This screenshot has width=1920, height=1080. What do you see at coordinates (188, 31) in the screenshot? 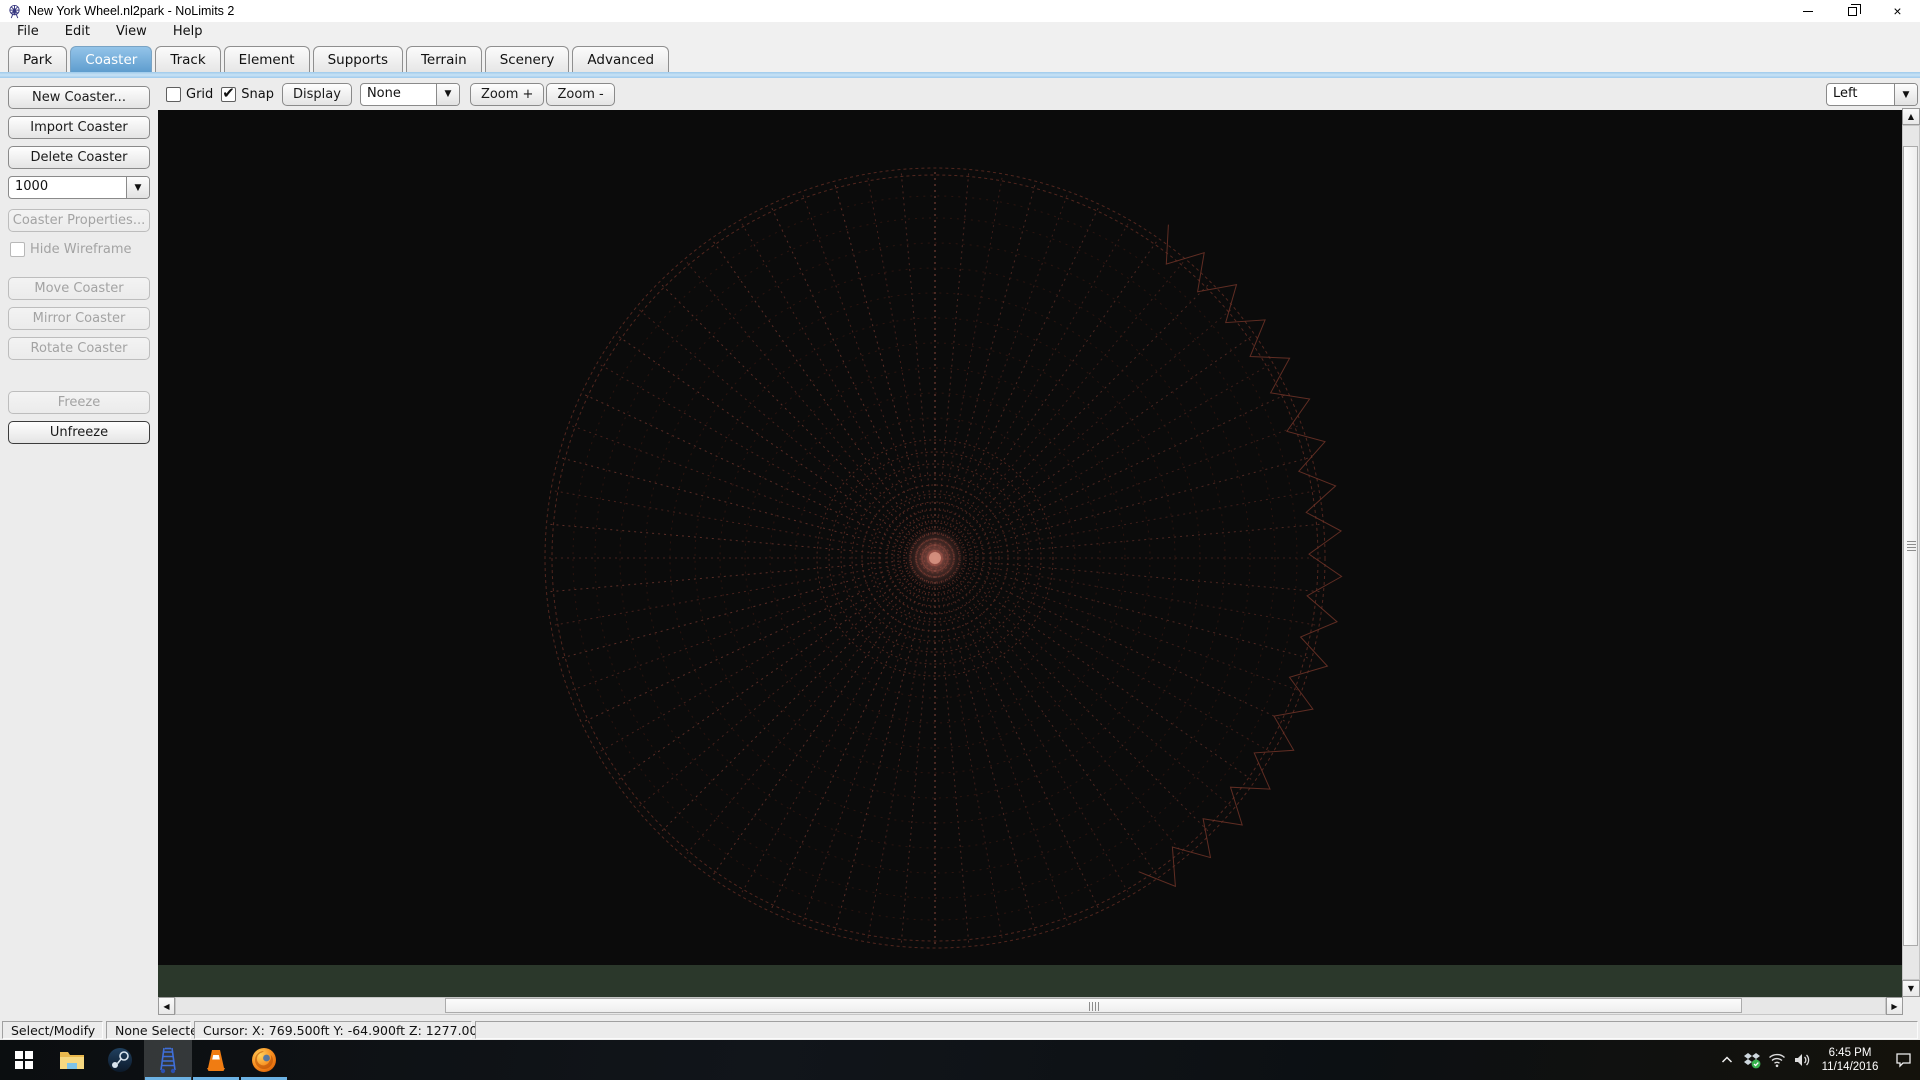
I see `menu-help: Help` at bounding box center [188, 31].